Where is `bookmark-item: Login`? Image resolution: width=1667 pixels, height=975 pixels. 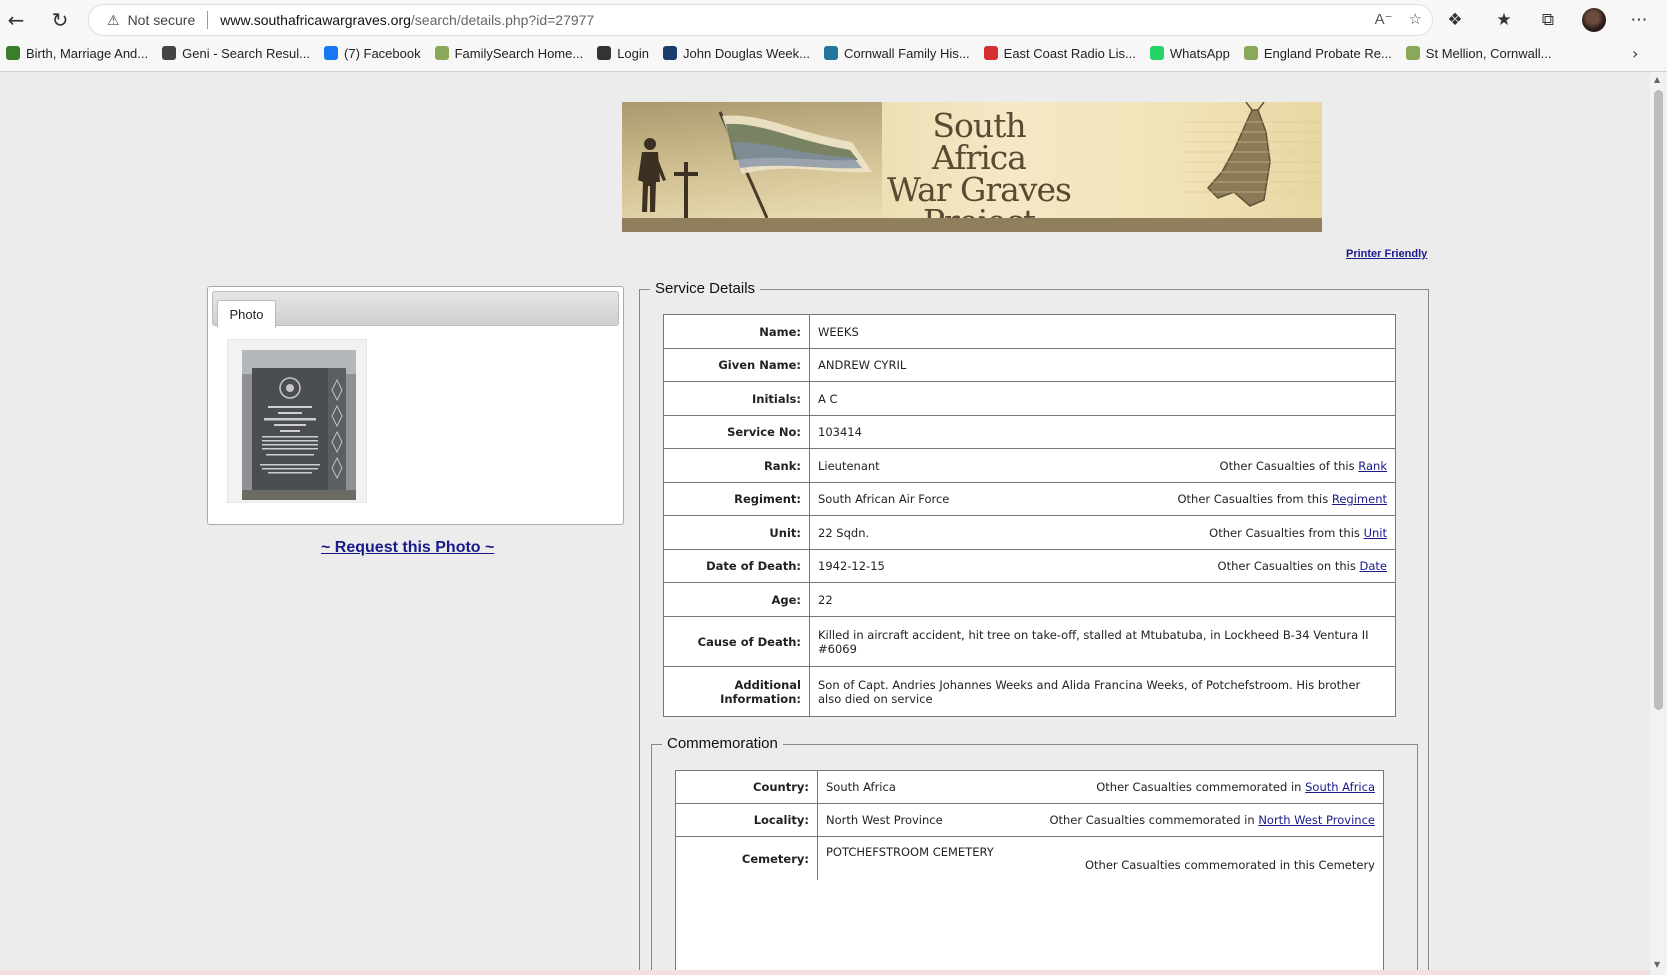
bookmark-item: Login is located at coordinates (623, 53).